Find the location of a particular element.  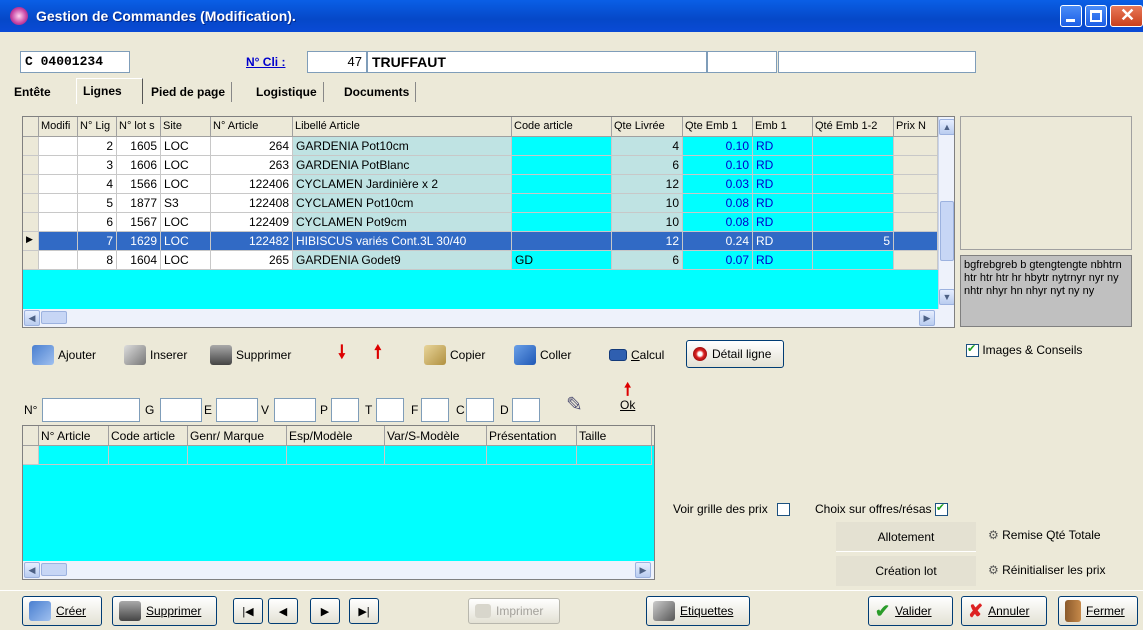

empty-row is located at coordinates (488, 279).